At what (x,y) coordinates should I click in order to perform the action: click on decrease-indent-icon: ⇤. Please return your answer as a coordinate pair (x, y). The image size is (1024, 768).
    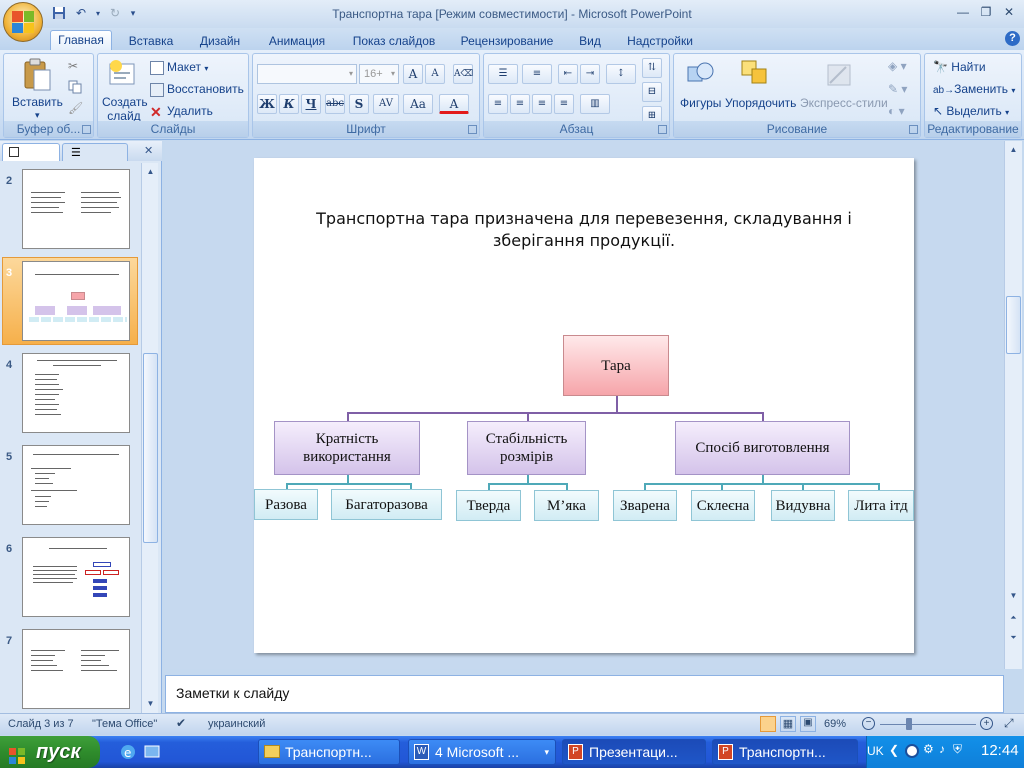
    Looking at the image, I should click on (568, 74).